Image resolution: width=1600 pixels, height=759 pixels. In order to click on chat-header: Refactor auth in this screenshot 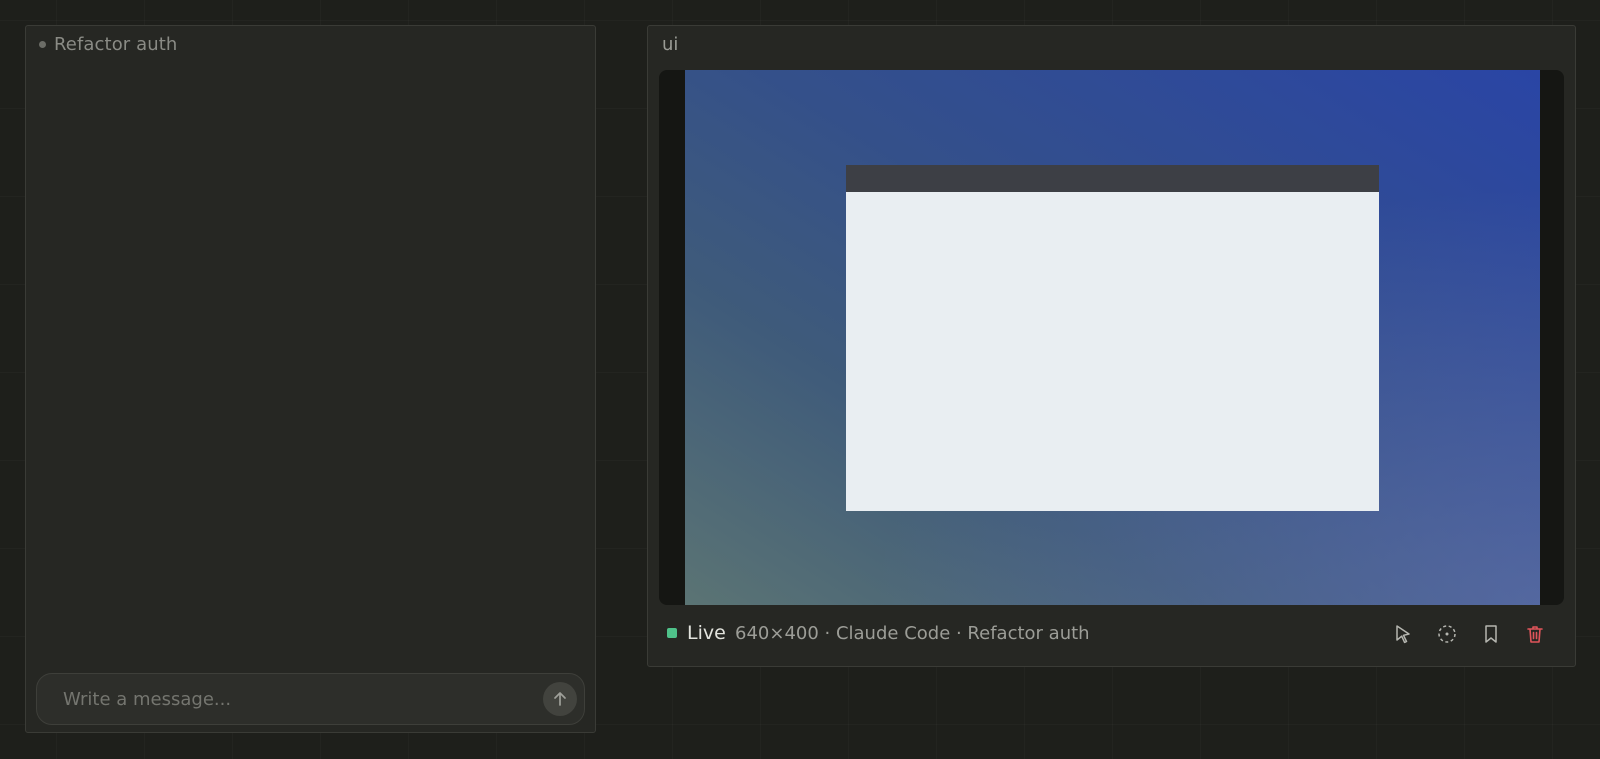, I will do `click(108, 44)`.